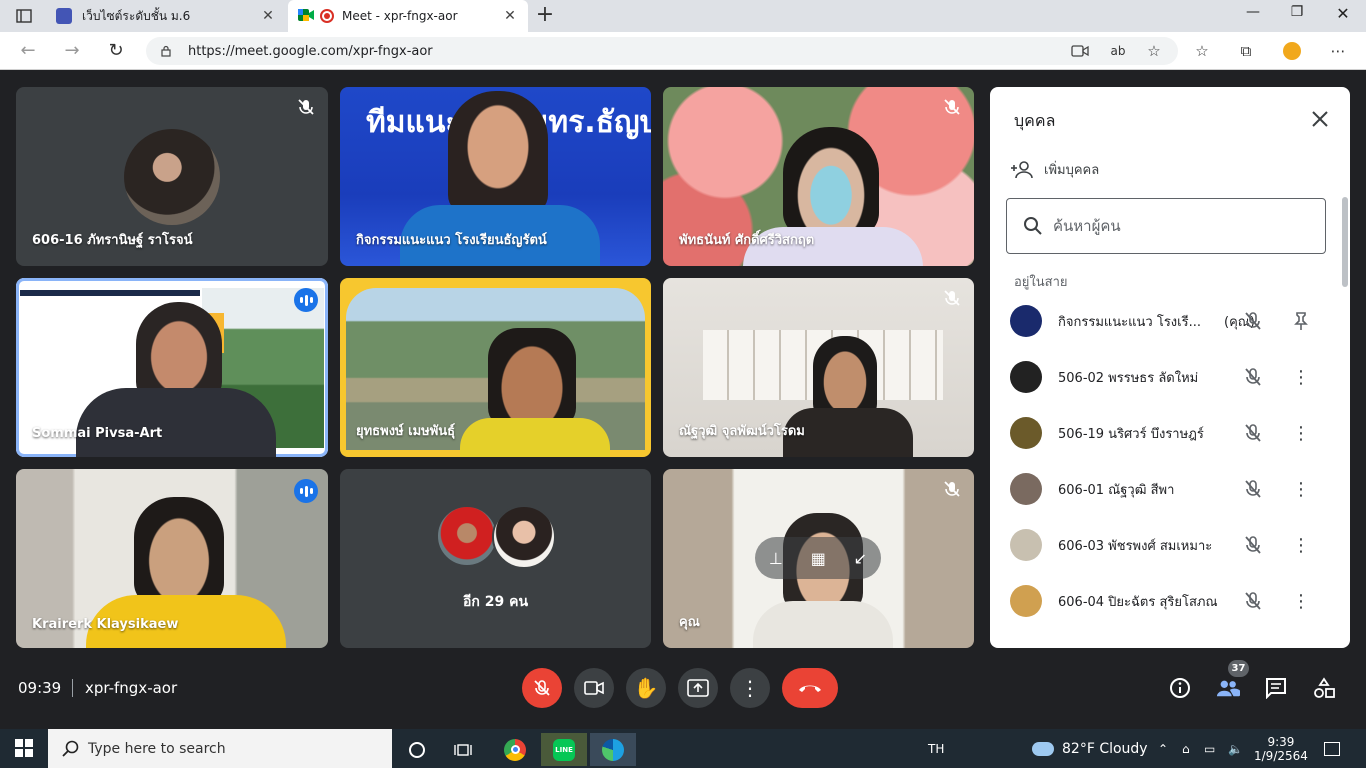  I want to click on forward-icon: →, so click(72, 51).